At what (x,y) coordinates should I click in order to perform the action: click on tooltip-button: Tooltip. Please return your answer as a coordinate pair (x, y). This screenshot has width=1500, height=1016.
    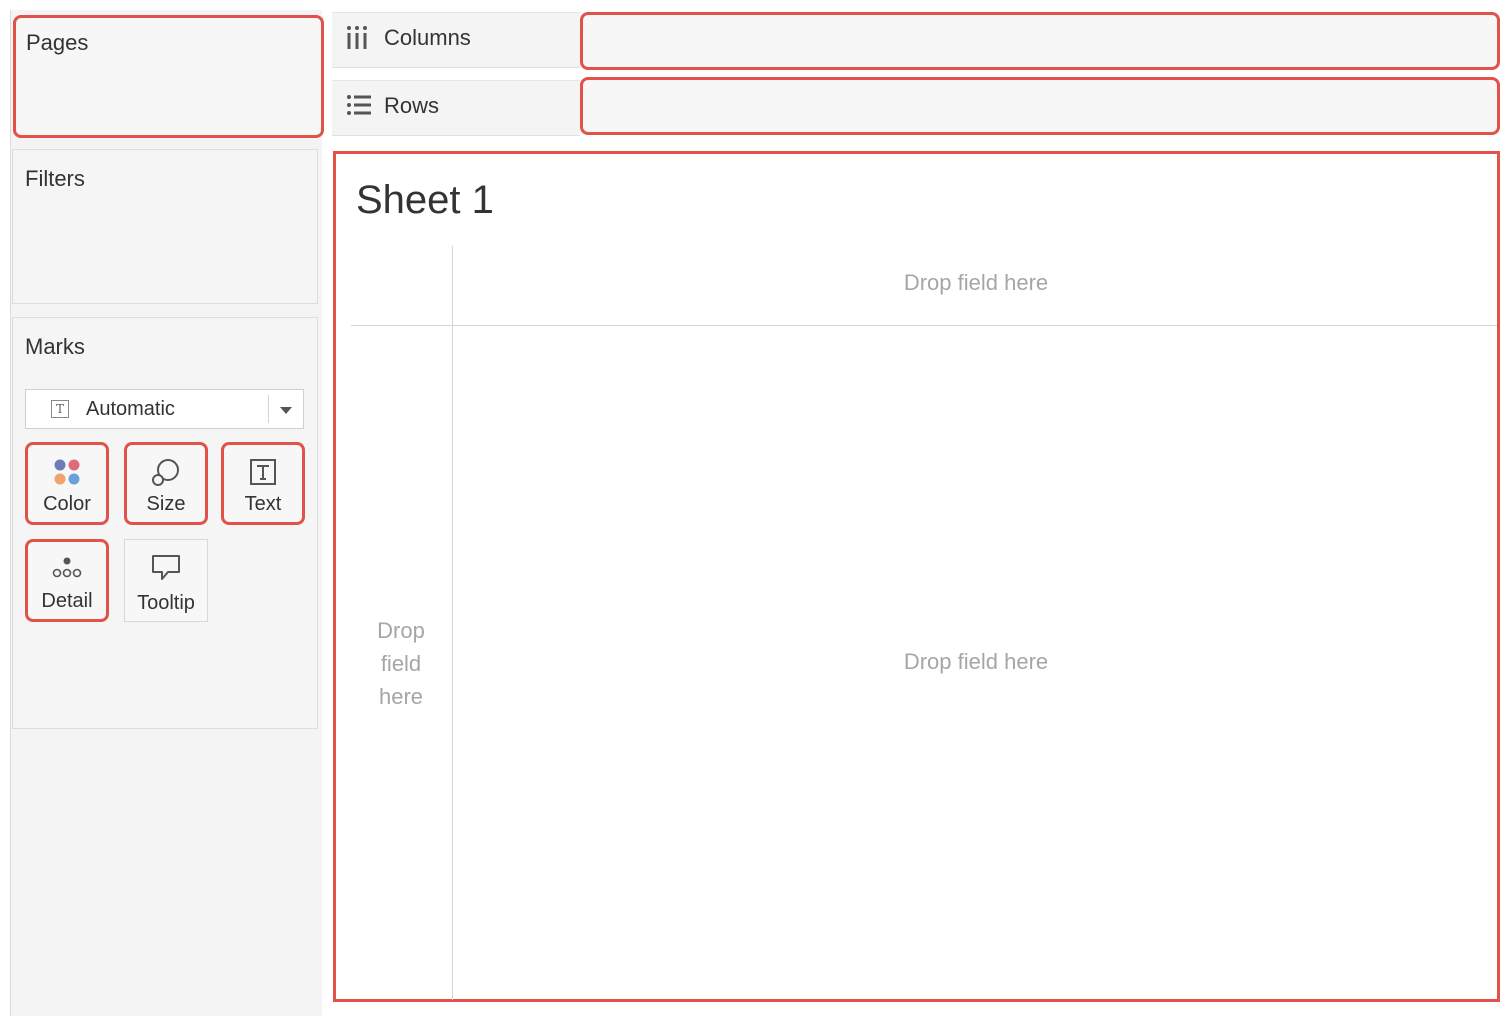
    Looking at the image, I should click on (166, 580).